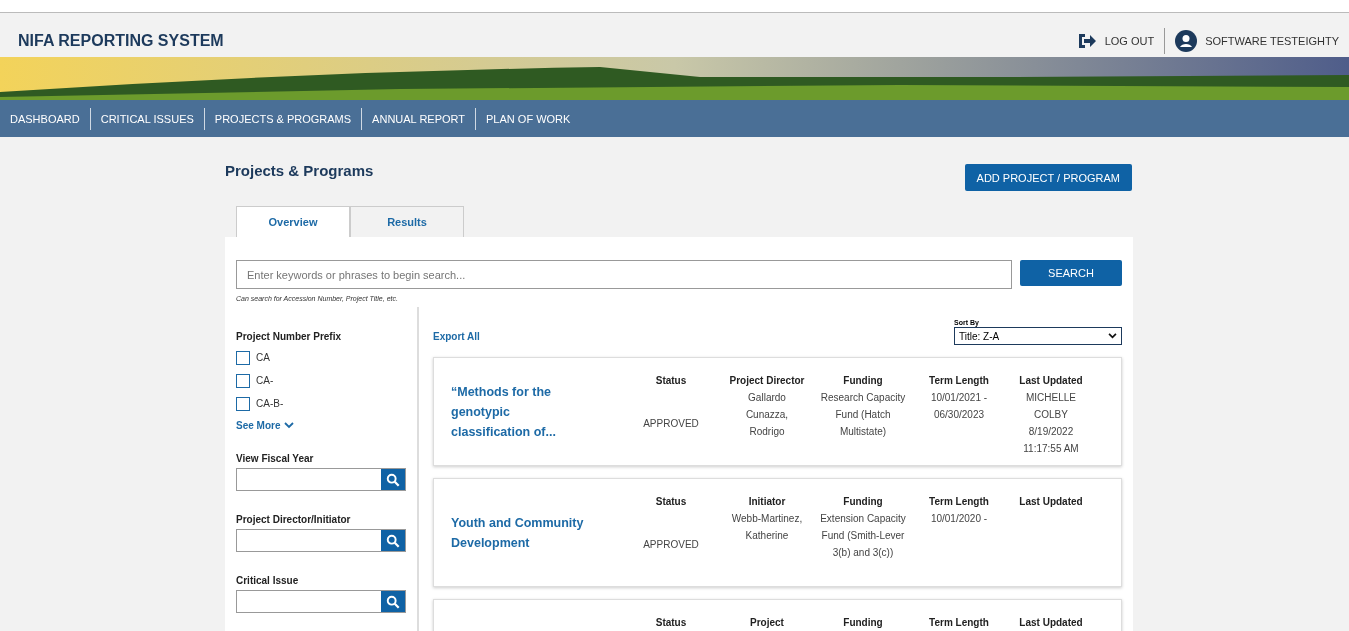 The height and width of the screenshot is (631, 1349). Describe the element at coordinates (863, 536) in the screenshot. I see `column-value: Extension Capacity Fund (Smith-Lever 3(b) and 3(c))` at that location.